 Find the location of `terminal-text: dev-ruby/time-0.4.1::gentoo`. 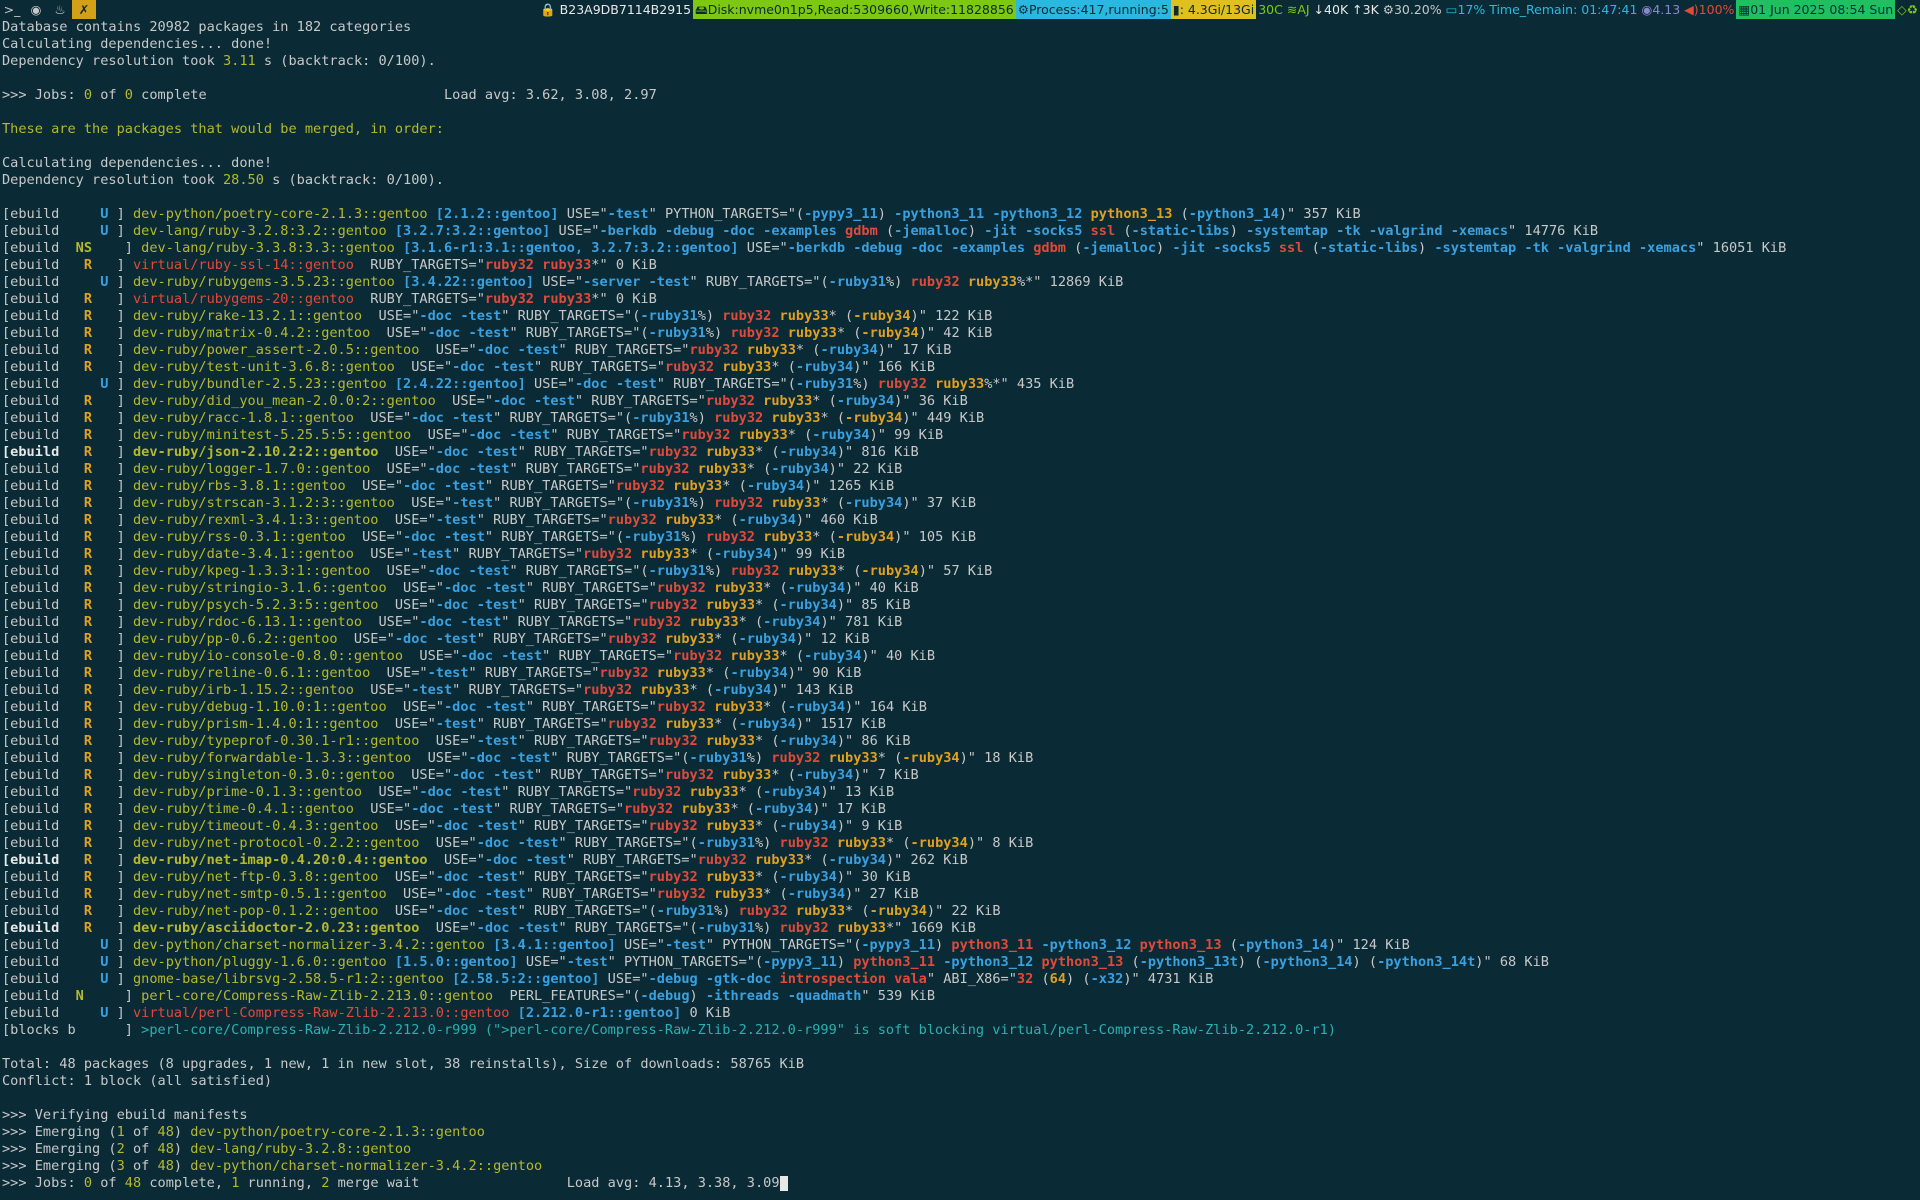

terminal-text: dev-ruby/time-0.4.1::gentoo is located at coordinates (243, 809).